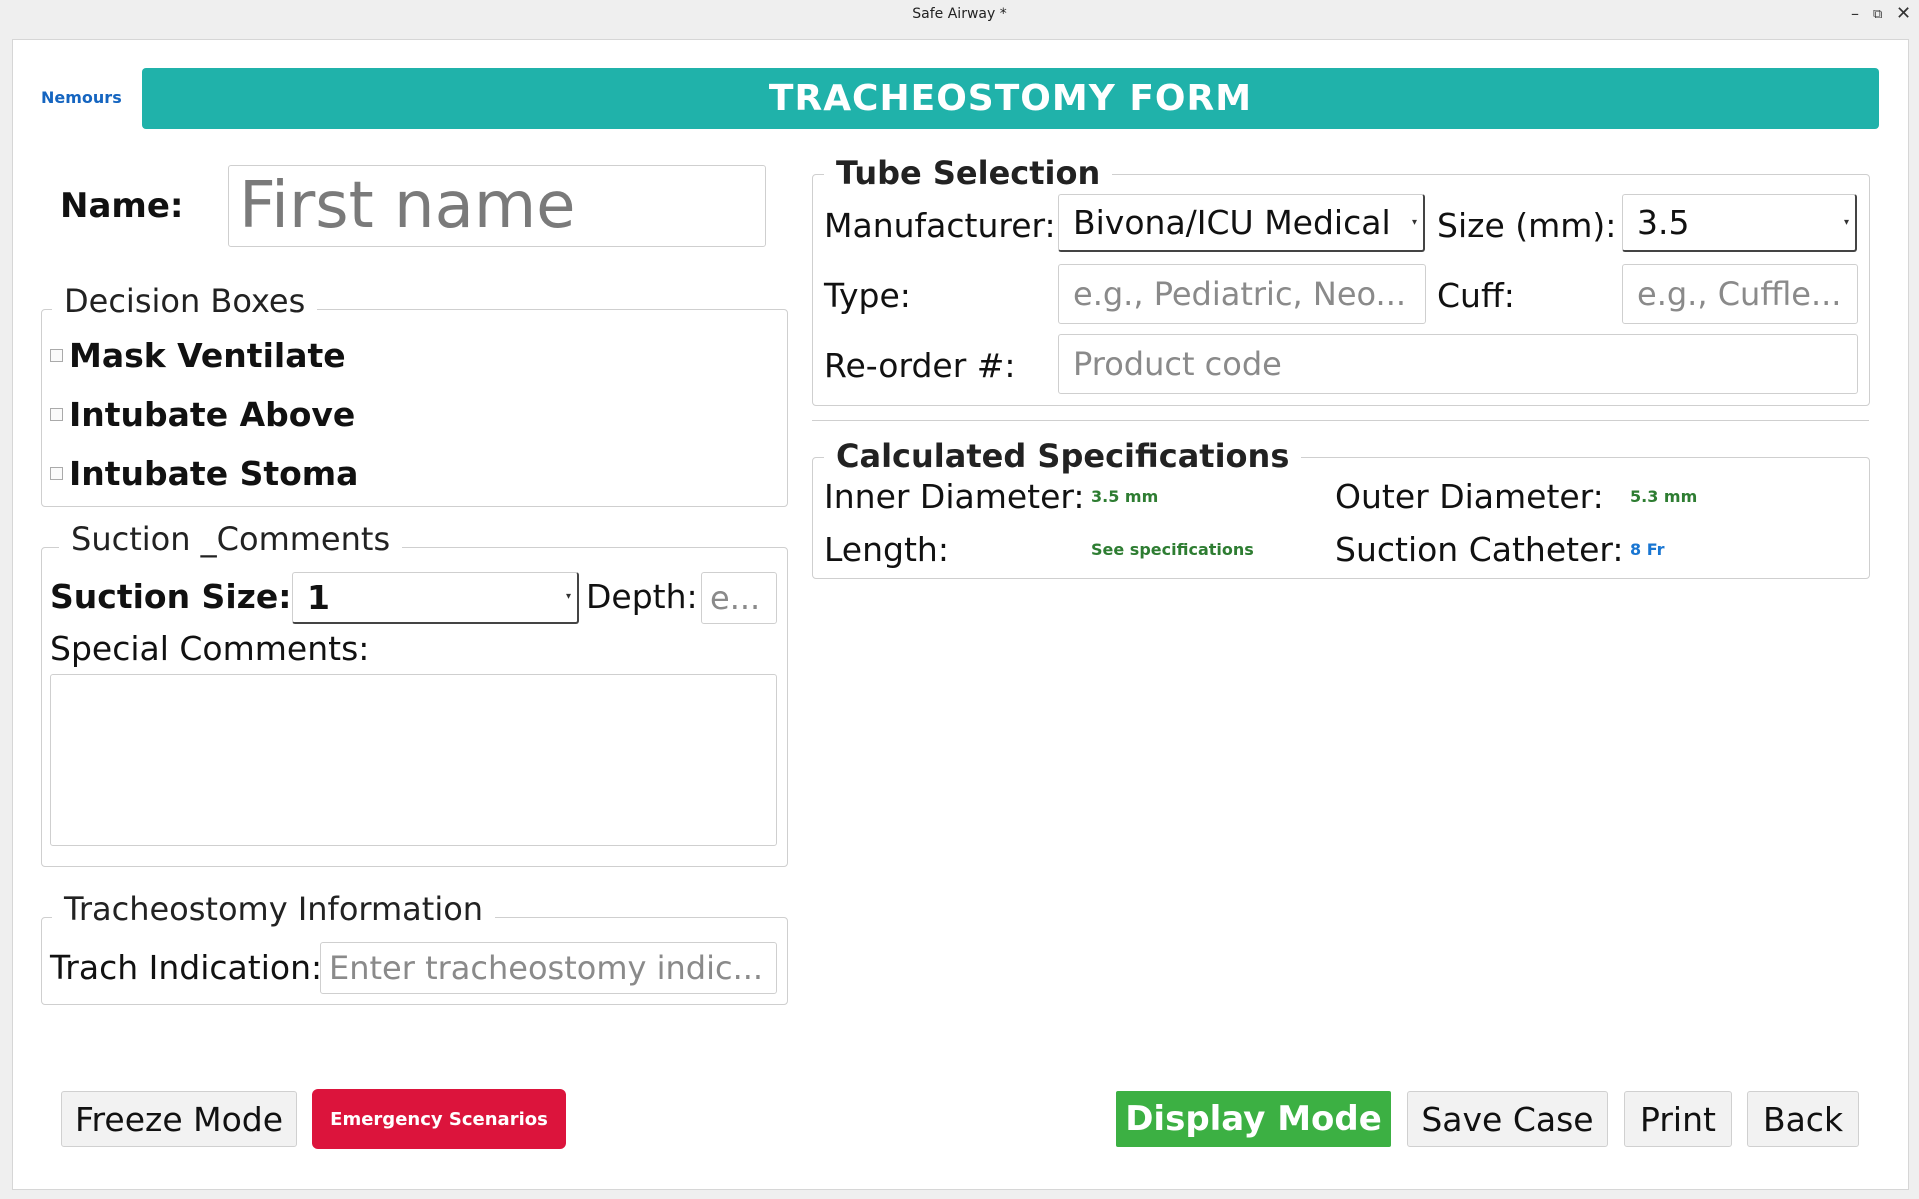 The width and height of the screenshot is (1919, 1199). I want to click on minimize-icon: –, so click(1855, 13).